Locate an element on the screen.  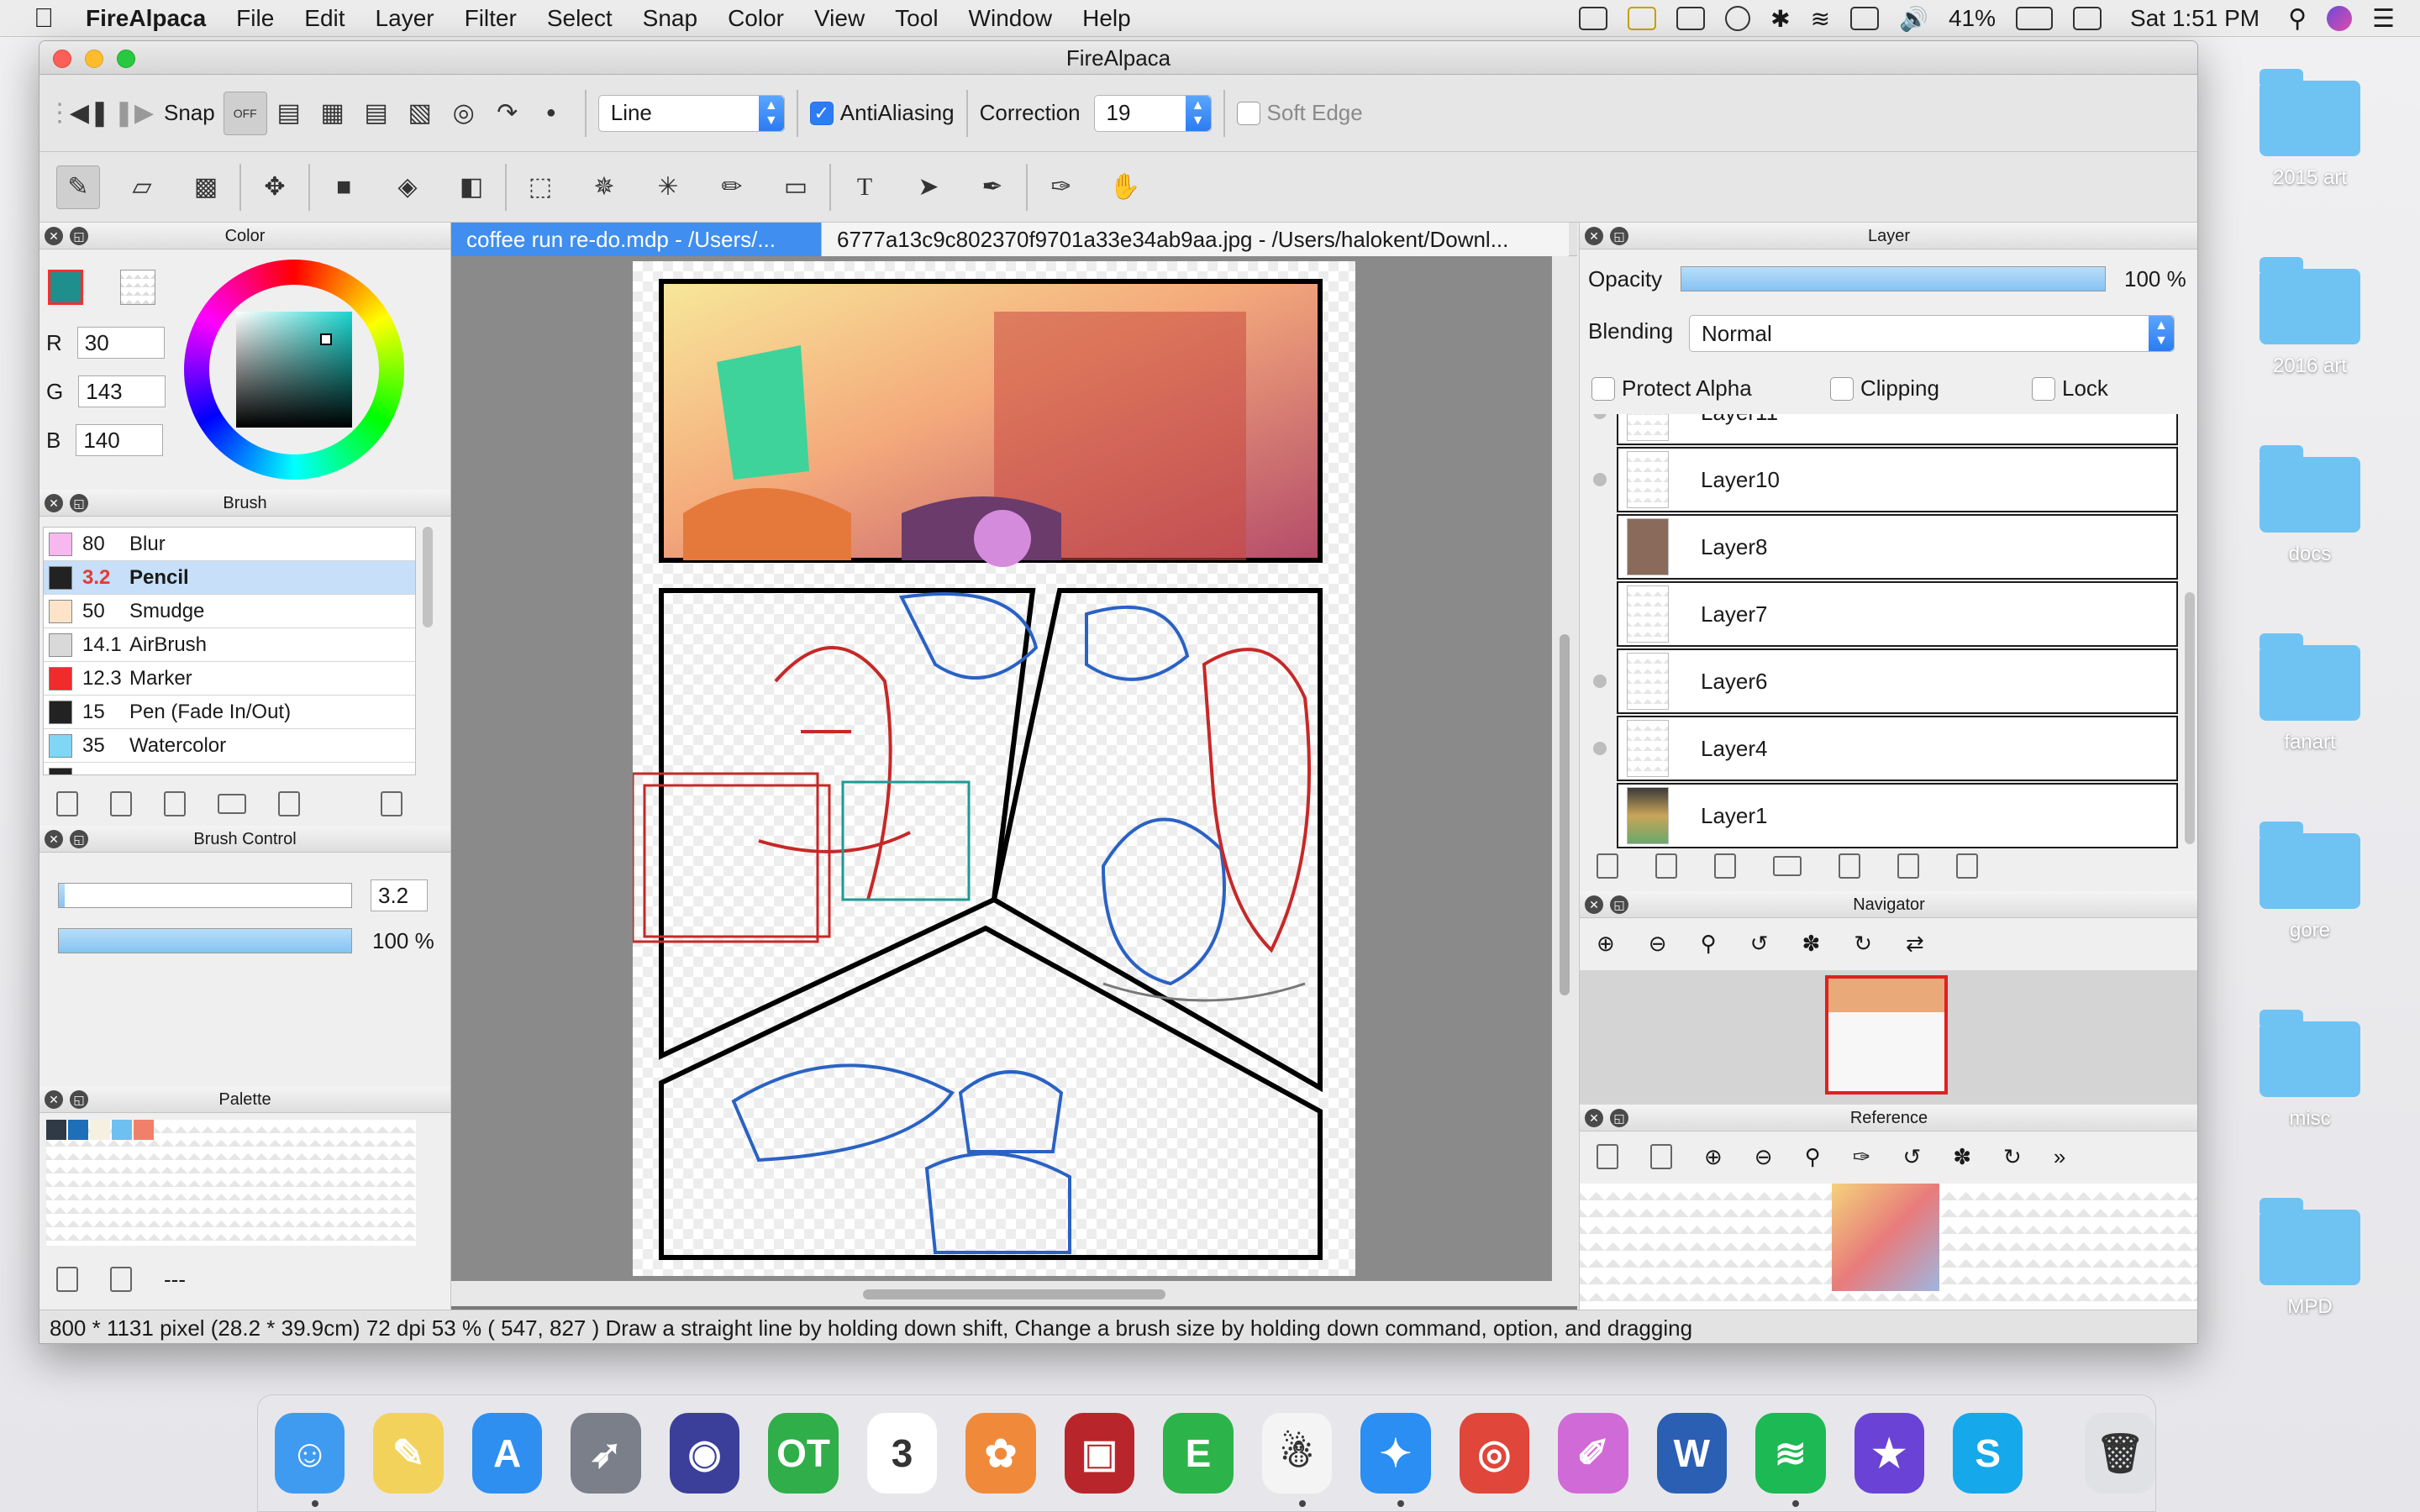
spotlight-search-icon: ⚲ is located at coordinates (2297, 19).